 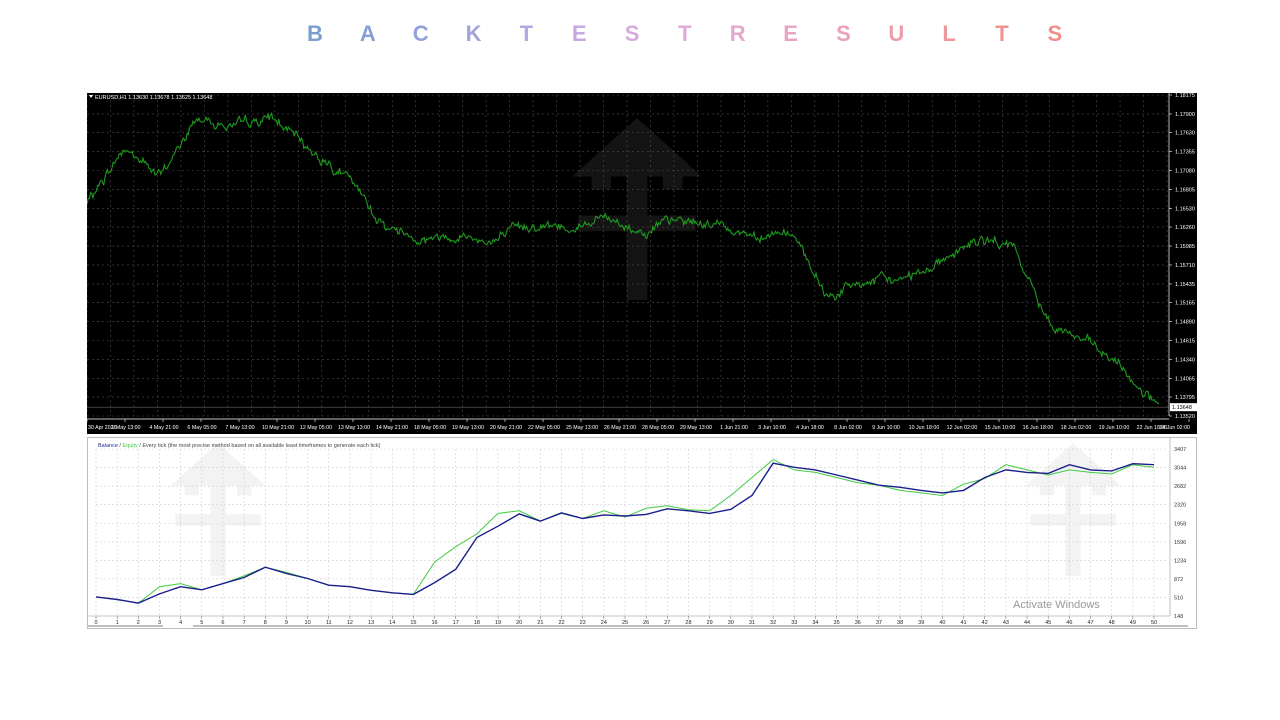 What do you see at coordinates (658, 428) in the screenshot?
I see `x-tick-label: 28 May 05:00` at bounding box center [658, 428].